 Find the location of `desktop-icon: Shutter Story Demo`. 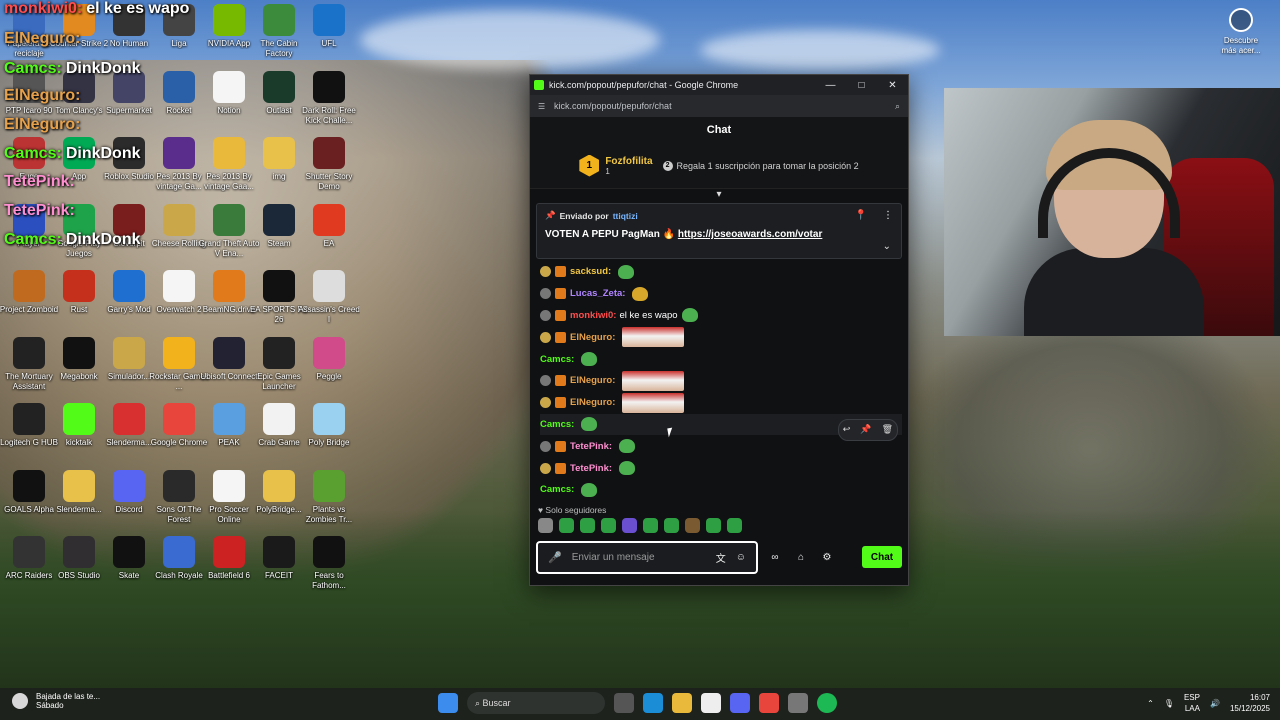

desktop-icon: Shutter Story Demo is located at coordinates (329, 164).